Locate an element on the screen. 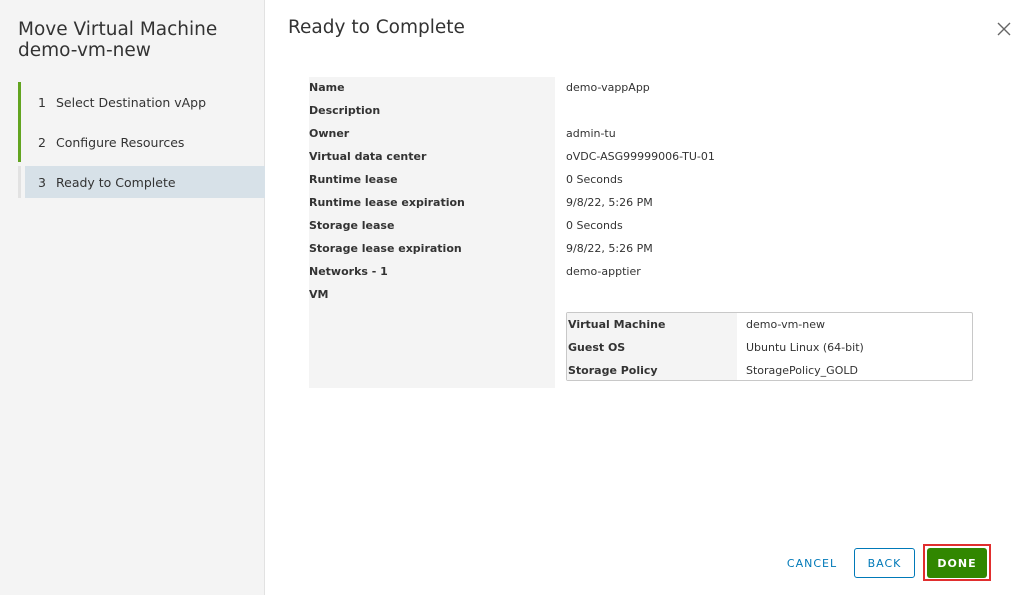 This screenshot has height=595, width=1024. property-row-description: Description is located at coordinates (642, 111).